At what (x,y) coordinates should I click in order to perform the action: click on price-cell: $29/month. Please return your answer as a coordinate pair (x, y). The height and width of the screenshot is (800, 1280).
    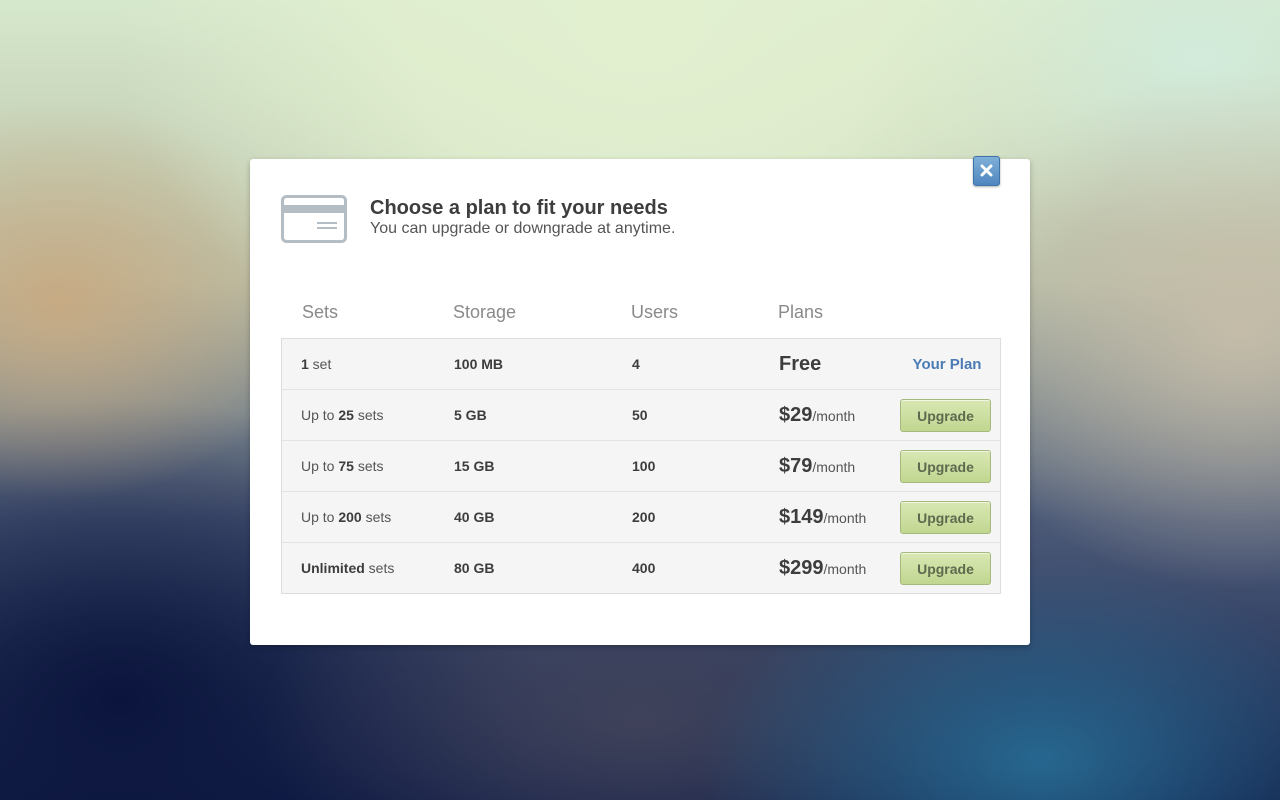
    Looking at the image, I should click on (817, 415).